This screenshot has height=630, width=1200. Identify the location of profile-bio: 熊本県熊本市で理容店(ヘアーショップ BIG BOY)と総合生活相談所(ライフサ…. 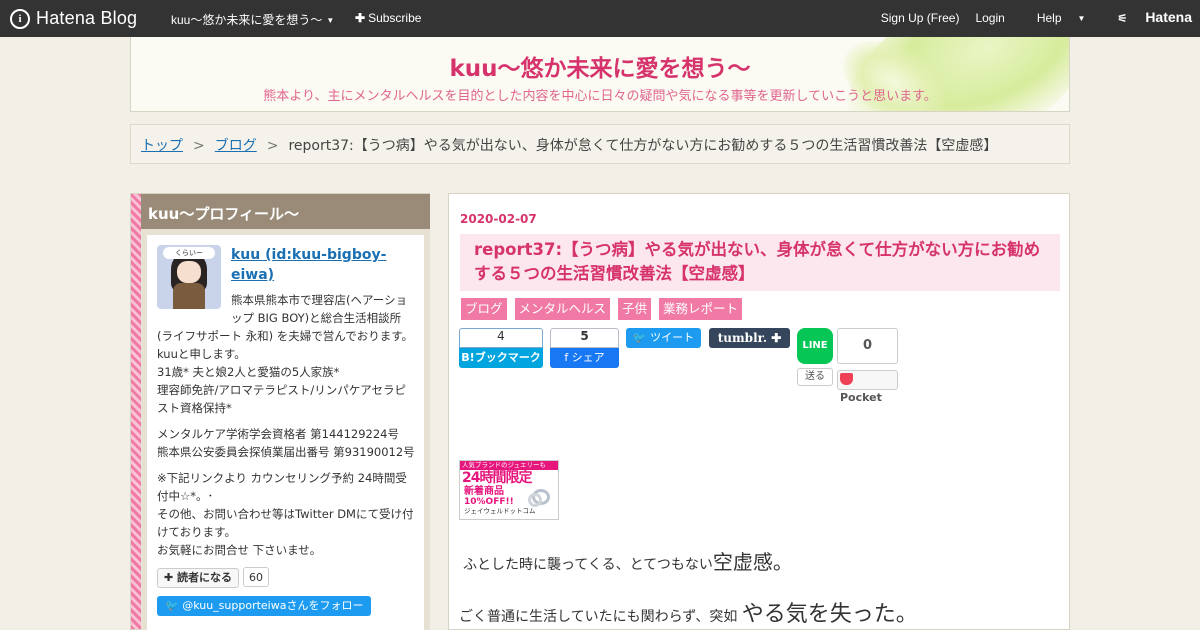
(286, 354).